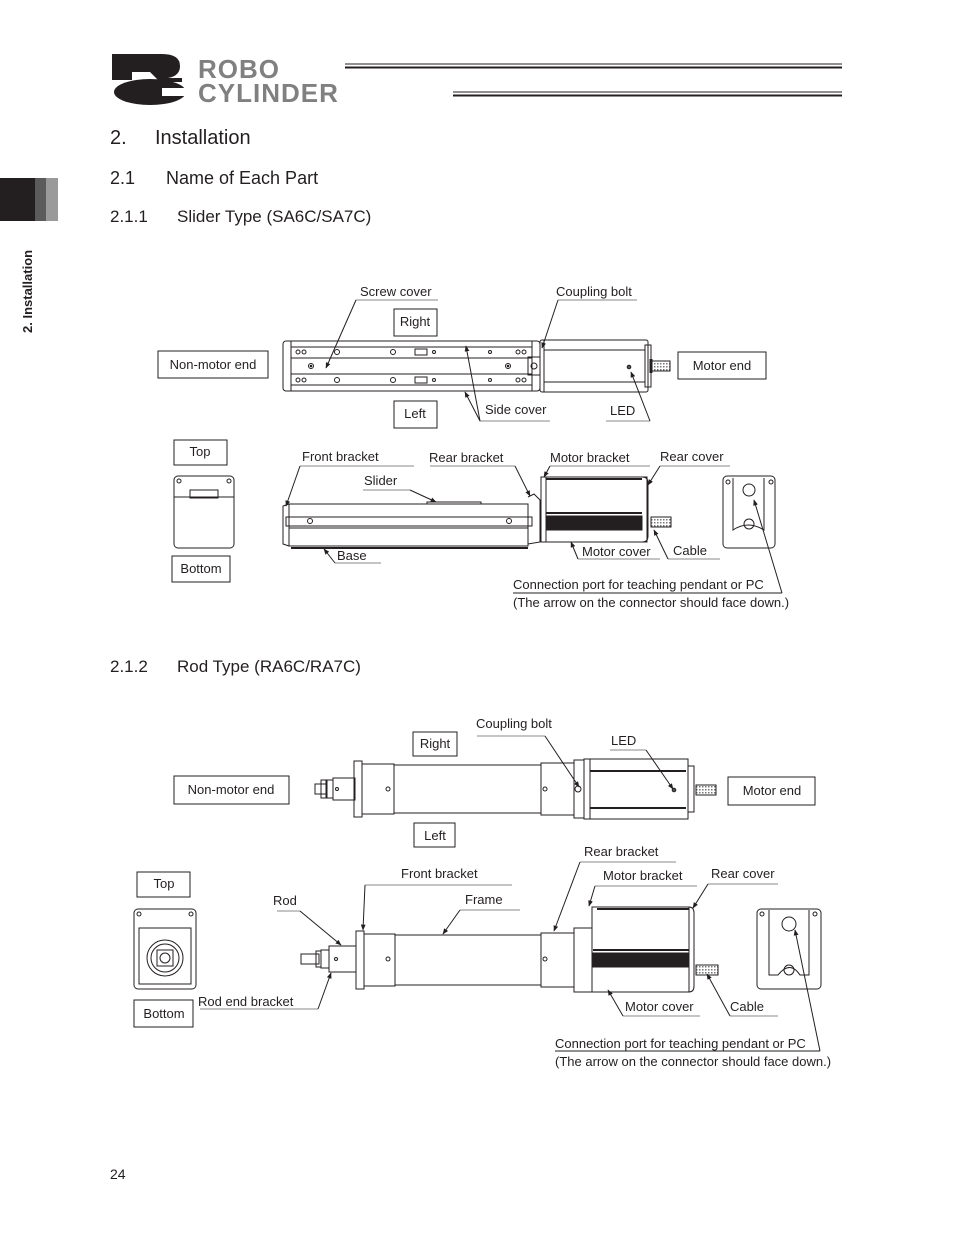 Image resolution: width=954 pixels, height=1235 pixels. What do you see at coordinates (623, 740) in the screenshot?
I see `rod-label-led: LED` at bounding box center [623, 740].